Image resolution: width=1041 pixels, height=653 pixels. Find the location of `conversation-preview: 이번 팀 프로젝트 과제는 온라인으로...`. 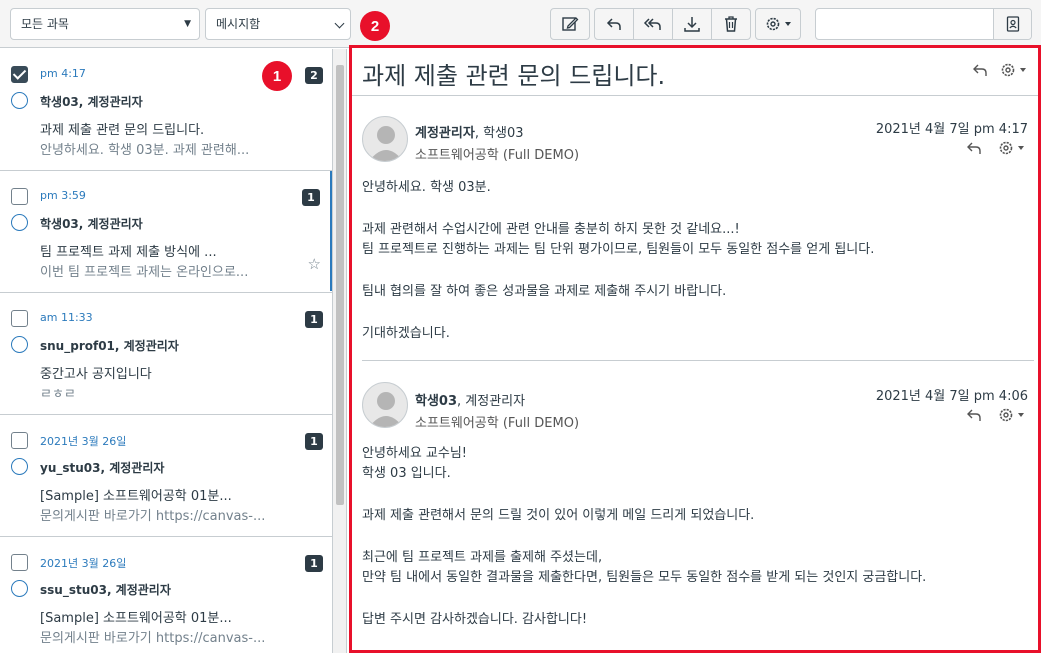

conversation-preview: 이번 팀 프로젝트 과제는 온라인으로... is located at coordinates (144, 272).